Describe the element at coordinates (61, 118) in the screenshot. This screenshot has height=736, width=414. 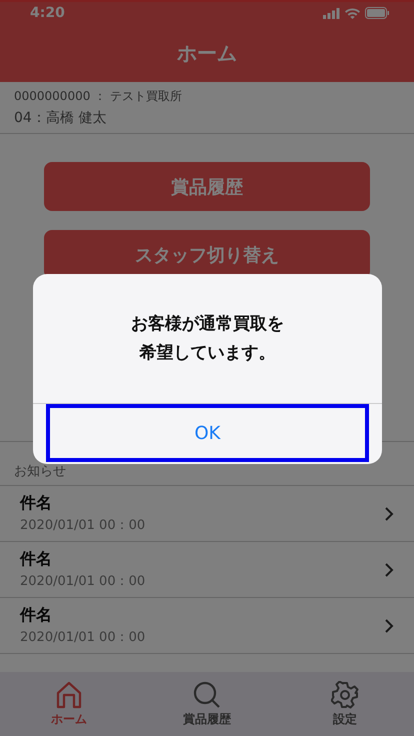
I see `staff-label: 04：高橋 健太` at that location.